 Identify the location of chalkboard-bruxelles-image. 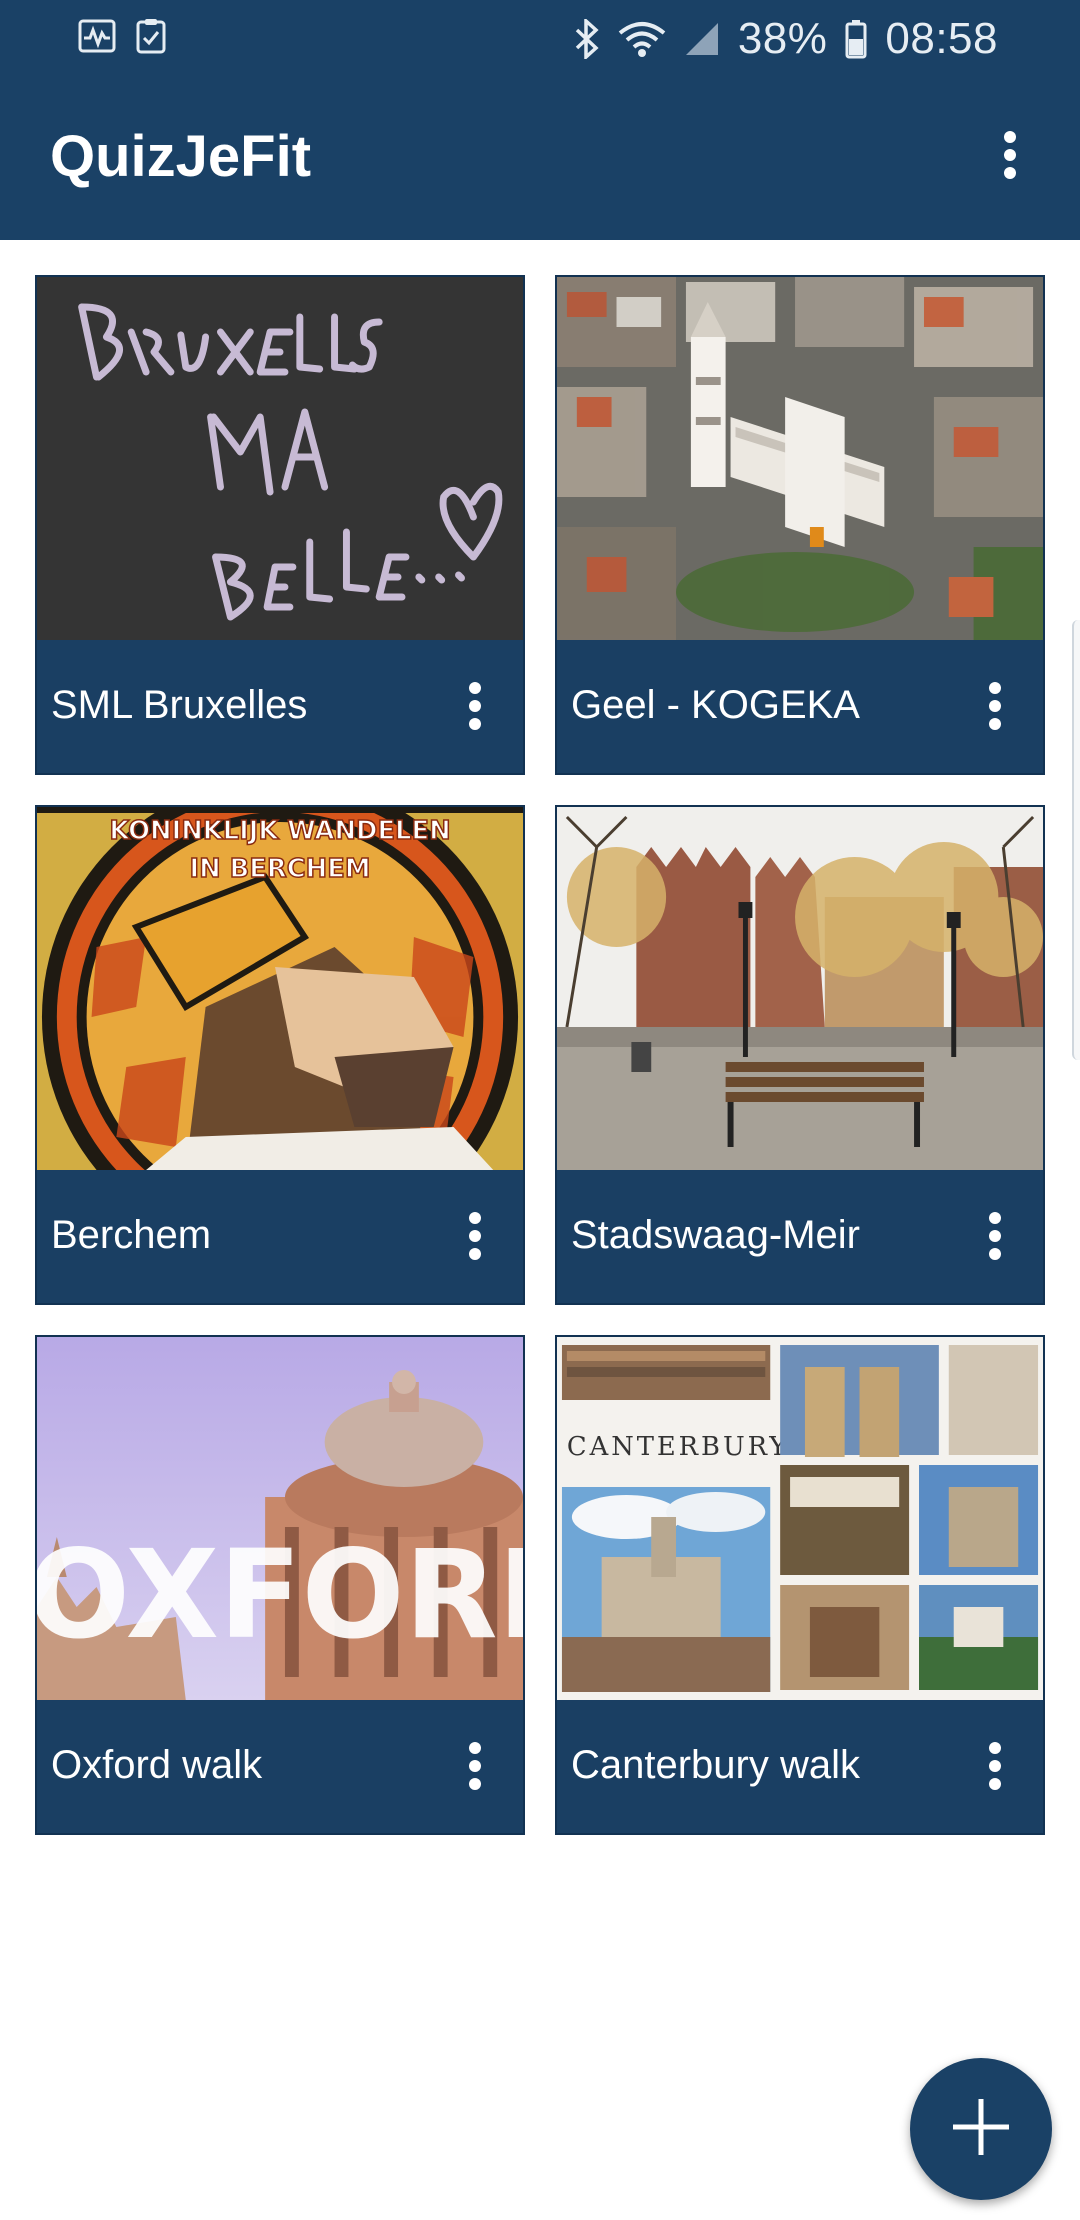
(280, 458).